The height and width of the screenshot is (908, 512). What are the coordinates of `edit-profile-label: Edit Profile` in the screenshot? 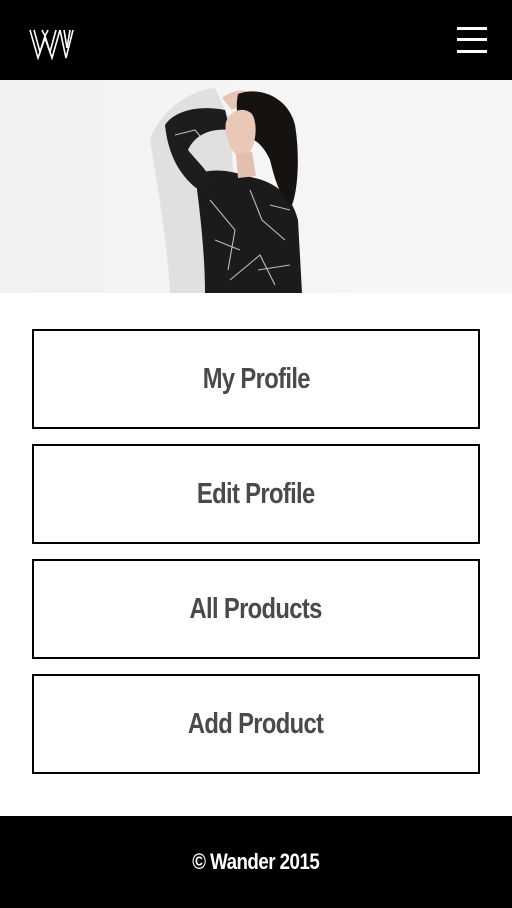 It's located at (256, 493).